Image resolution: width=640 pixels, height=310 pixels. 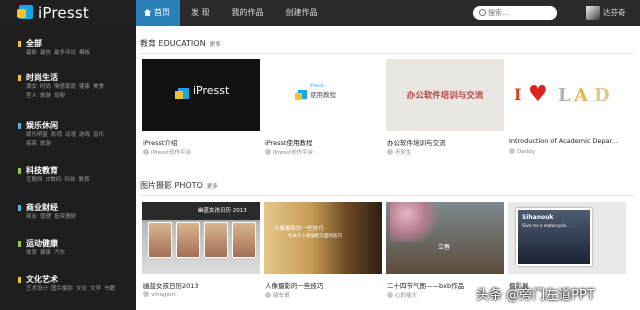 What do you see at coordinates (403, 153) in the screenshot?
I see `author-name: 不安生` at bounding box center [403, 153].